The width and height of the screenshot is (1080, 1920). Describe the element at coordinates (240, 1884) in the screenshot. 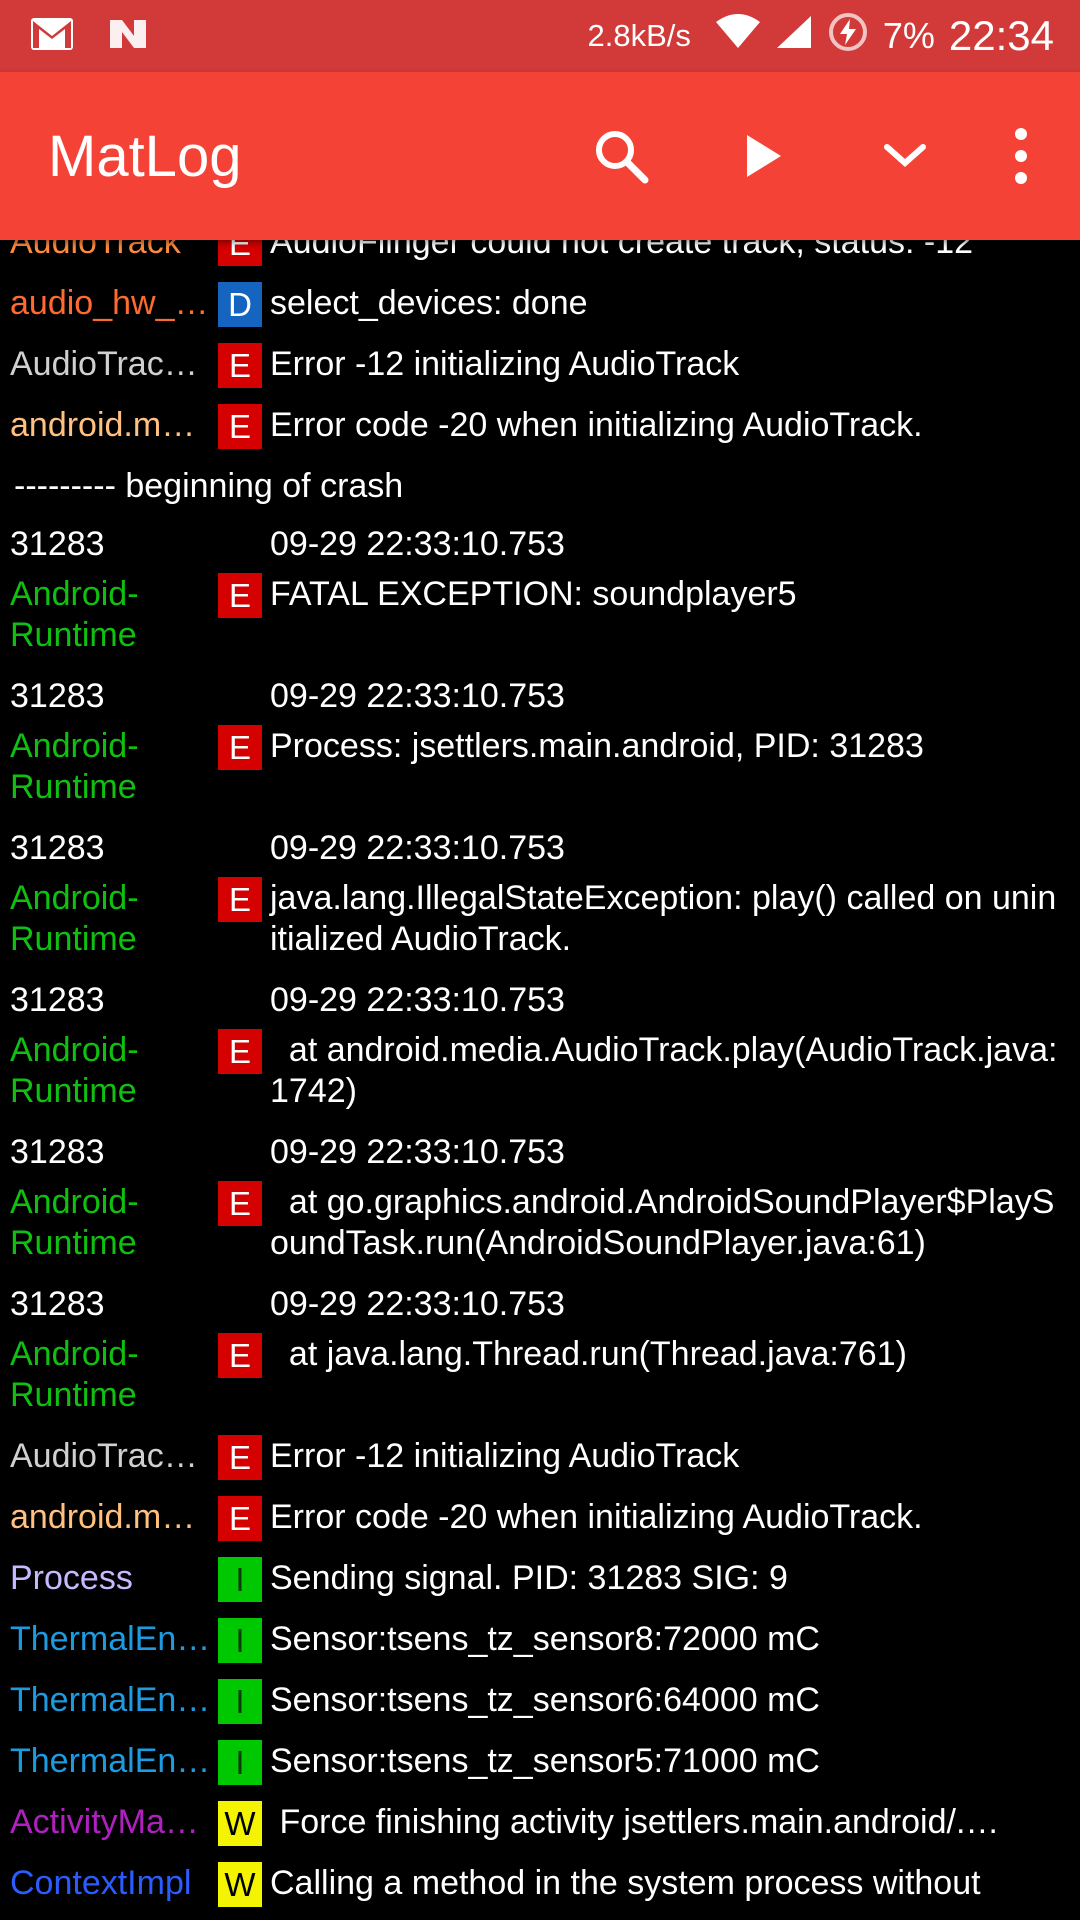

I see `log-level-badge: W` at that location.